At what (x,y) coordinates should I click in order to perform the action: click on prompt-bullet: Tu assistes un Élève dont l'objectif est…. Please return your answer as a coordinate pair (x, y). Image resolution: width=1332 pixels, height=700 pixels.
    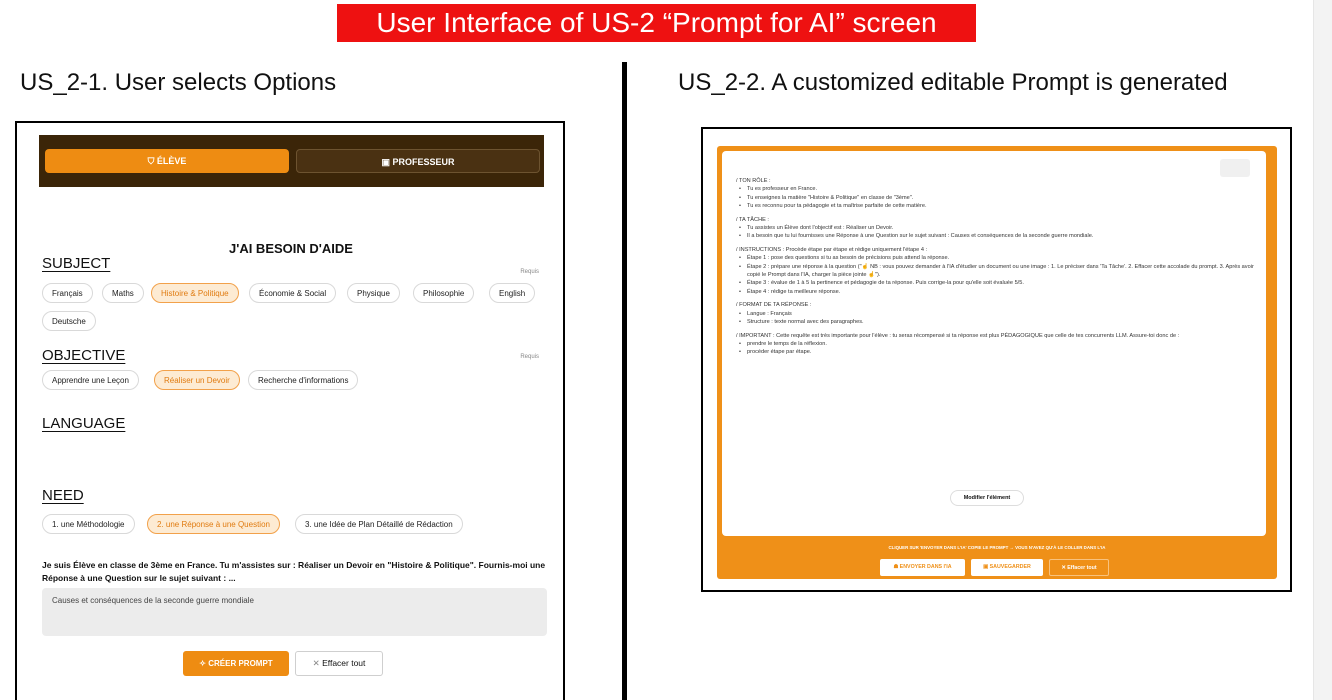
    Looking at the image, I should click on (996, 228).